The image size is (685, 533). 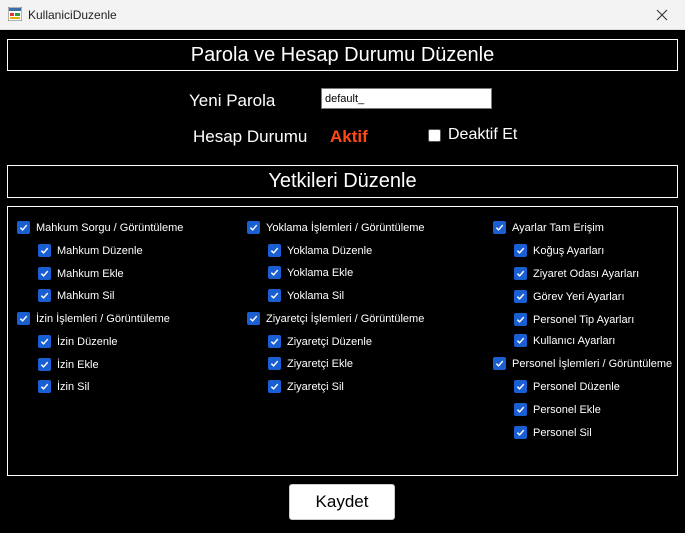 I want to click on account-section-header: Parola ve Hesap Durumu Düzenle, so click(x=342, y=55).